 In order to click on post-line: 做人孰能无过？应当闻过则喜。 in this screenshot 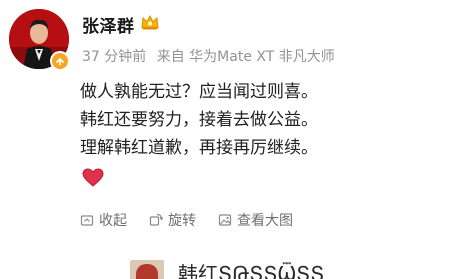, I will do `click(199, 92)`.